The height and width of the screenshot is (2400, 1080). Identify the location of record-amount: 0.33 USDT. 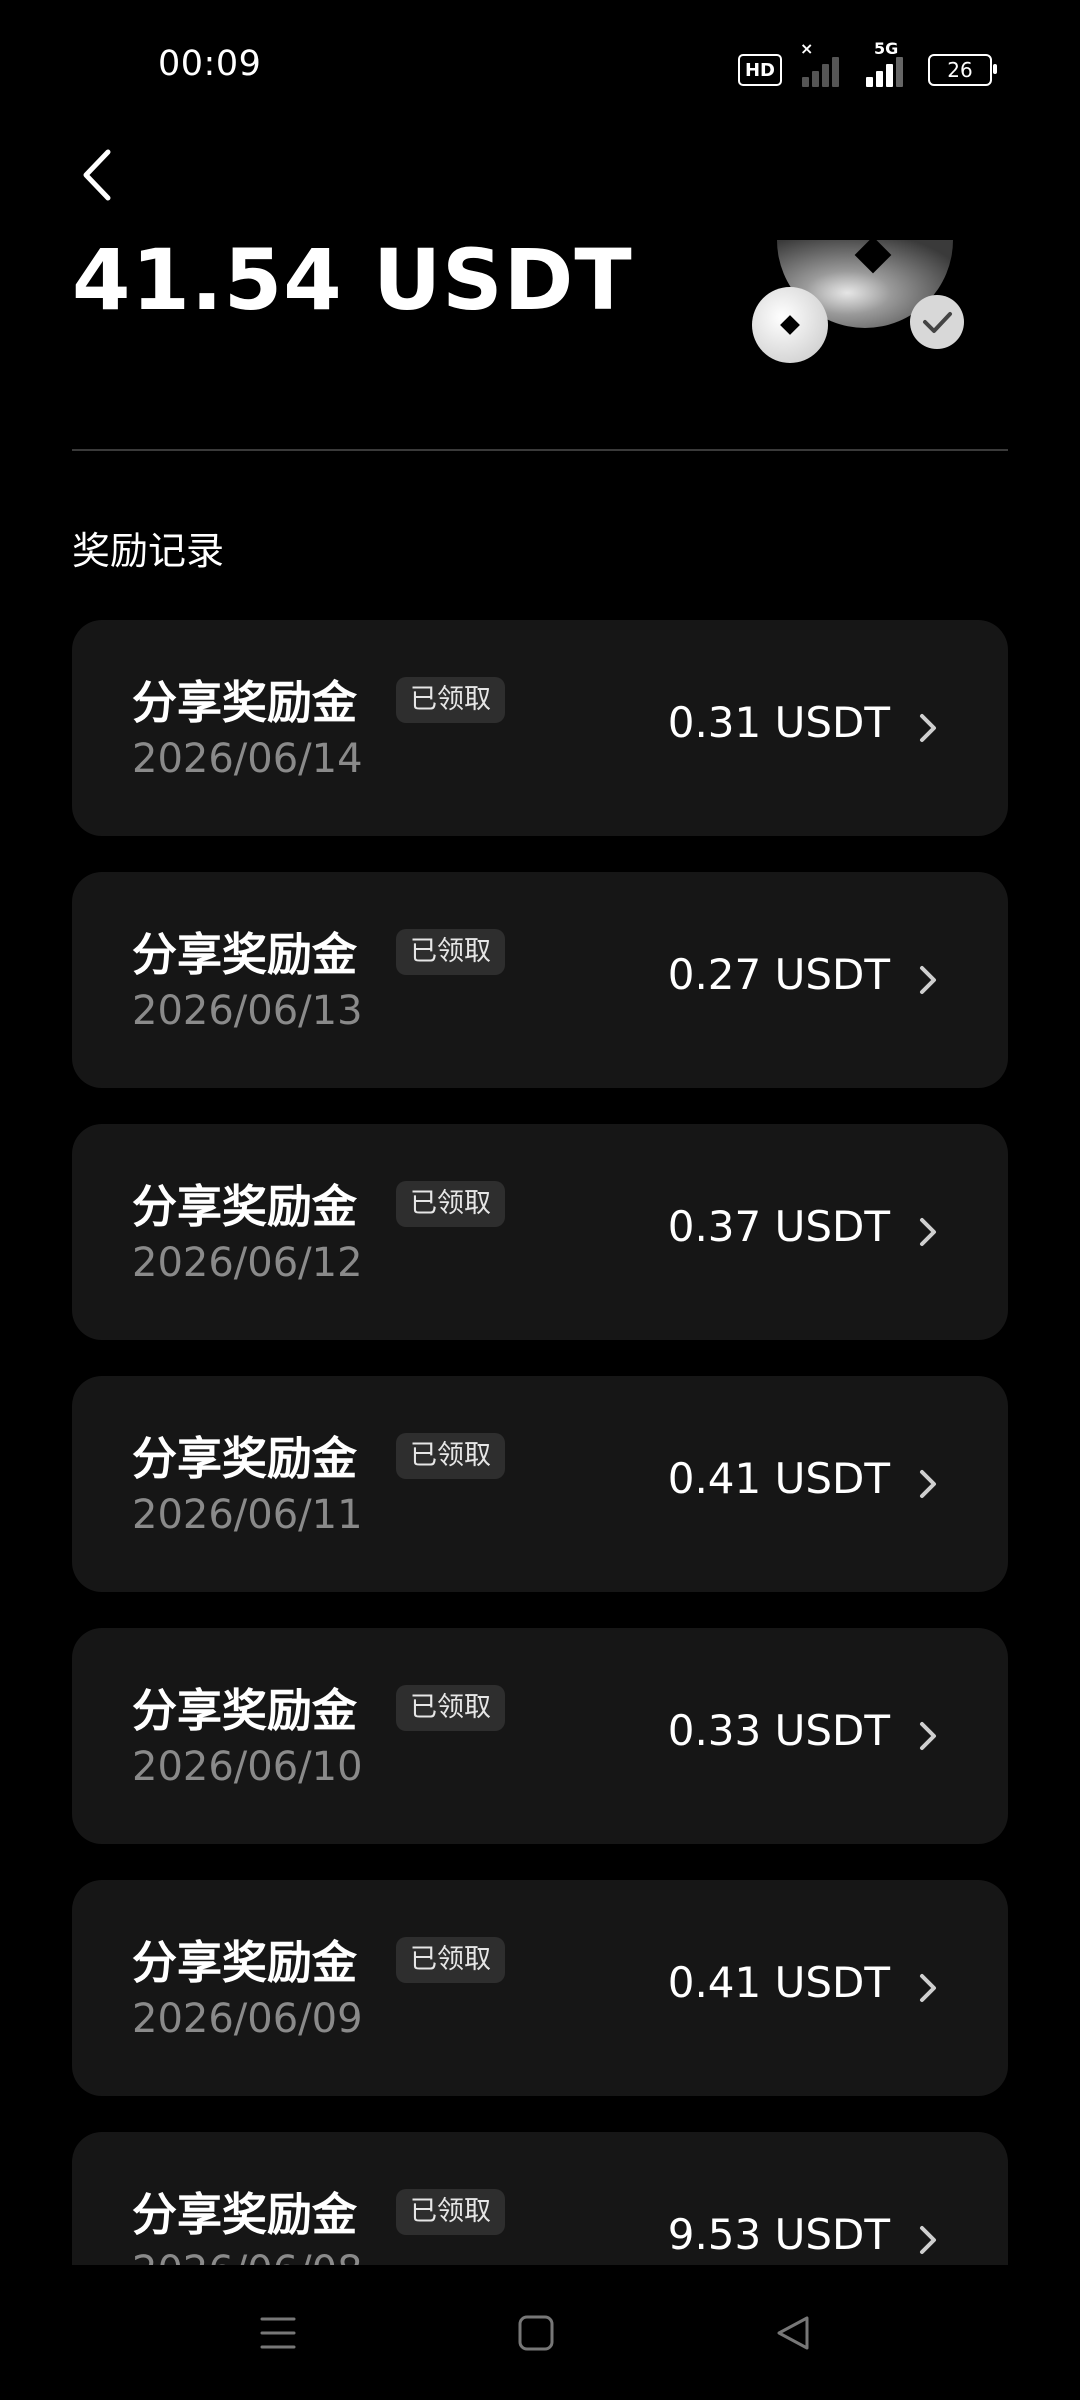
(778, 1730).